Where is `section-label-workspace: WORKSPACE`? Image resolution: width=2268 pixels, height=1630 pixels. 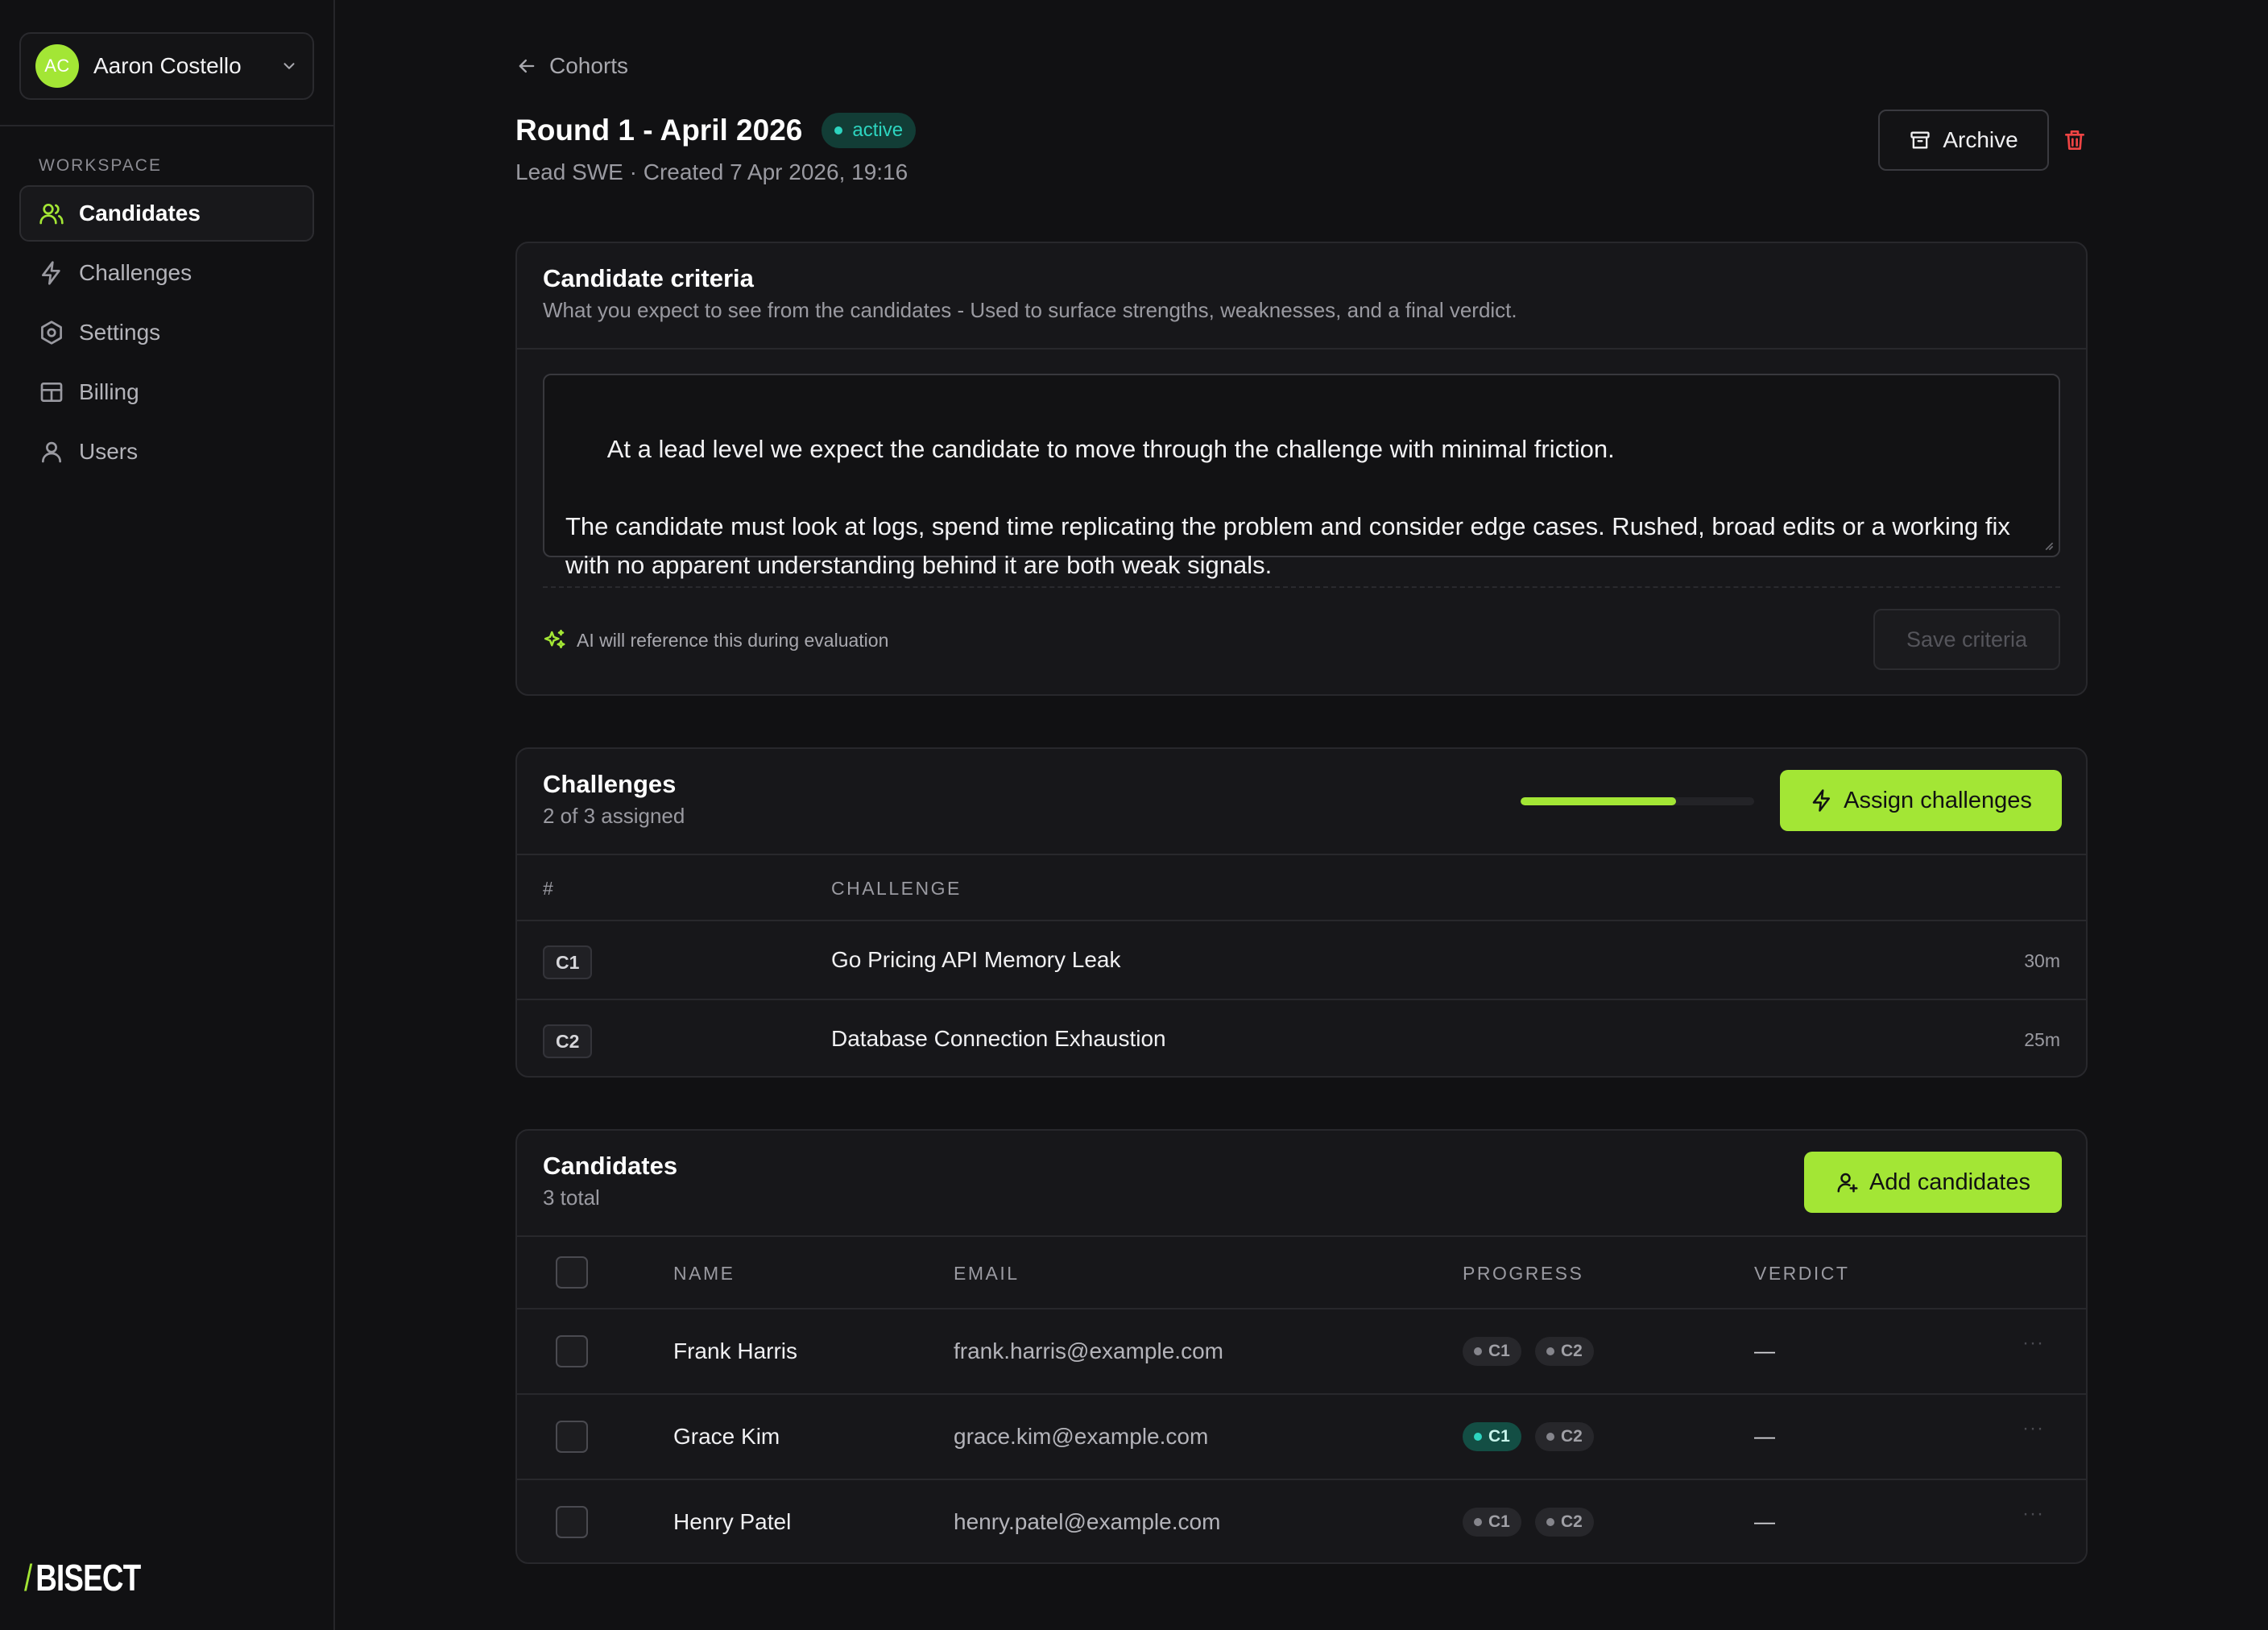 section-label-workspace: WORKSPACE is located at coordinates (100, 165).